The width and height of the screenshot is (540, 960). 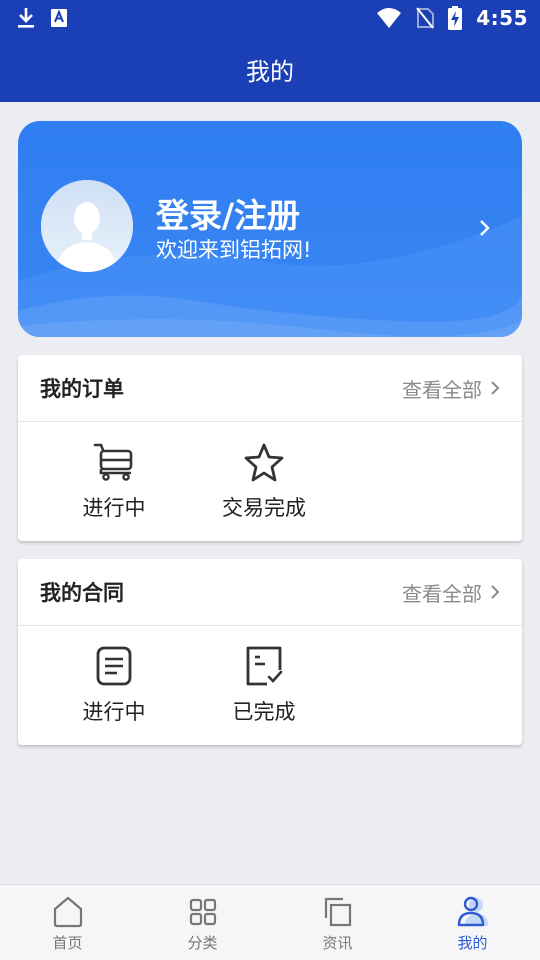 I want to click on app-bar: 我的, so click(x=270, y=69).